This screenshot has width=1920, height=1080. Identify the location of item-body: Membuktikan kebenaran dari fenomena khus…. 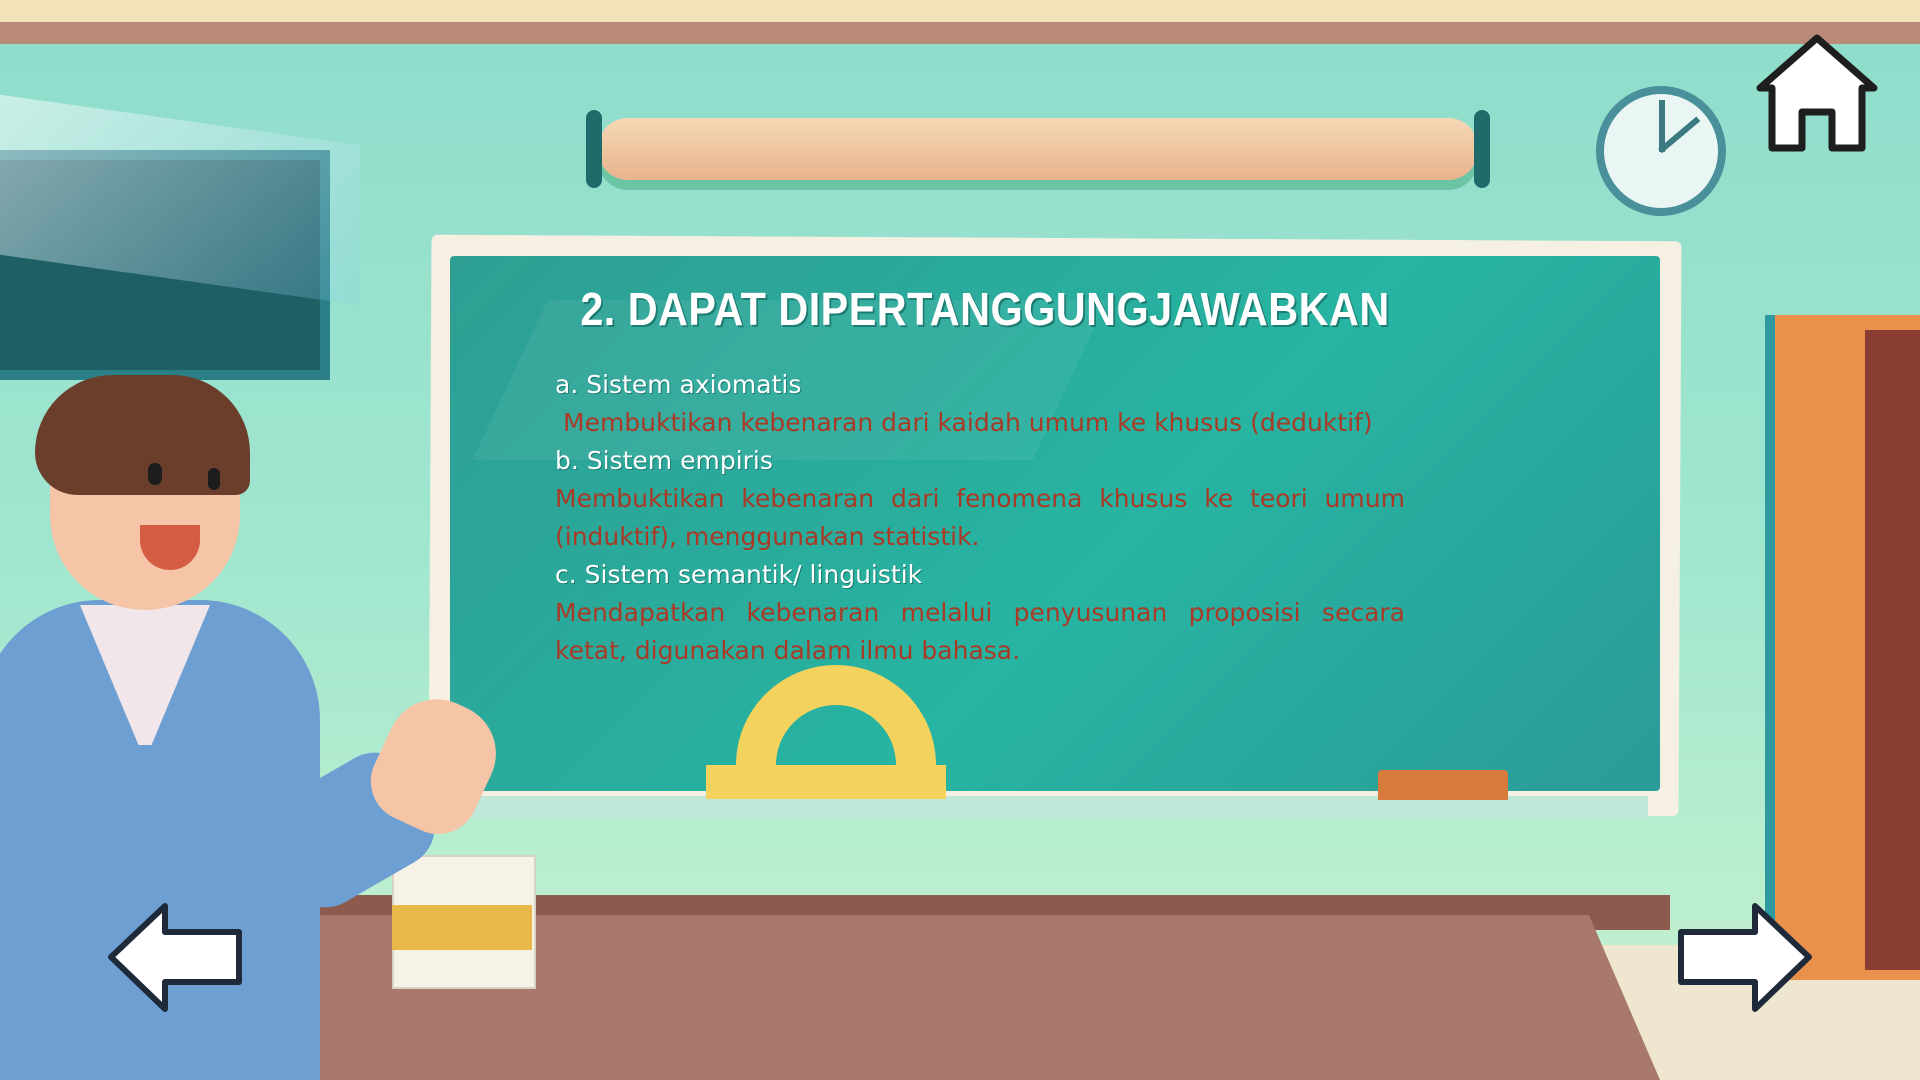
(980, 517).